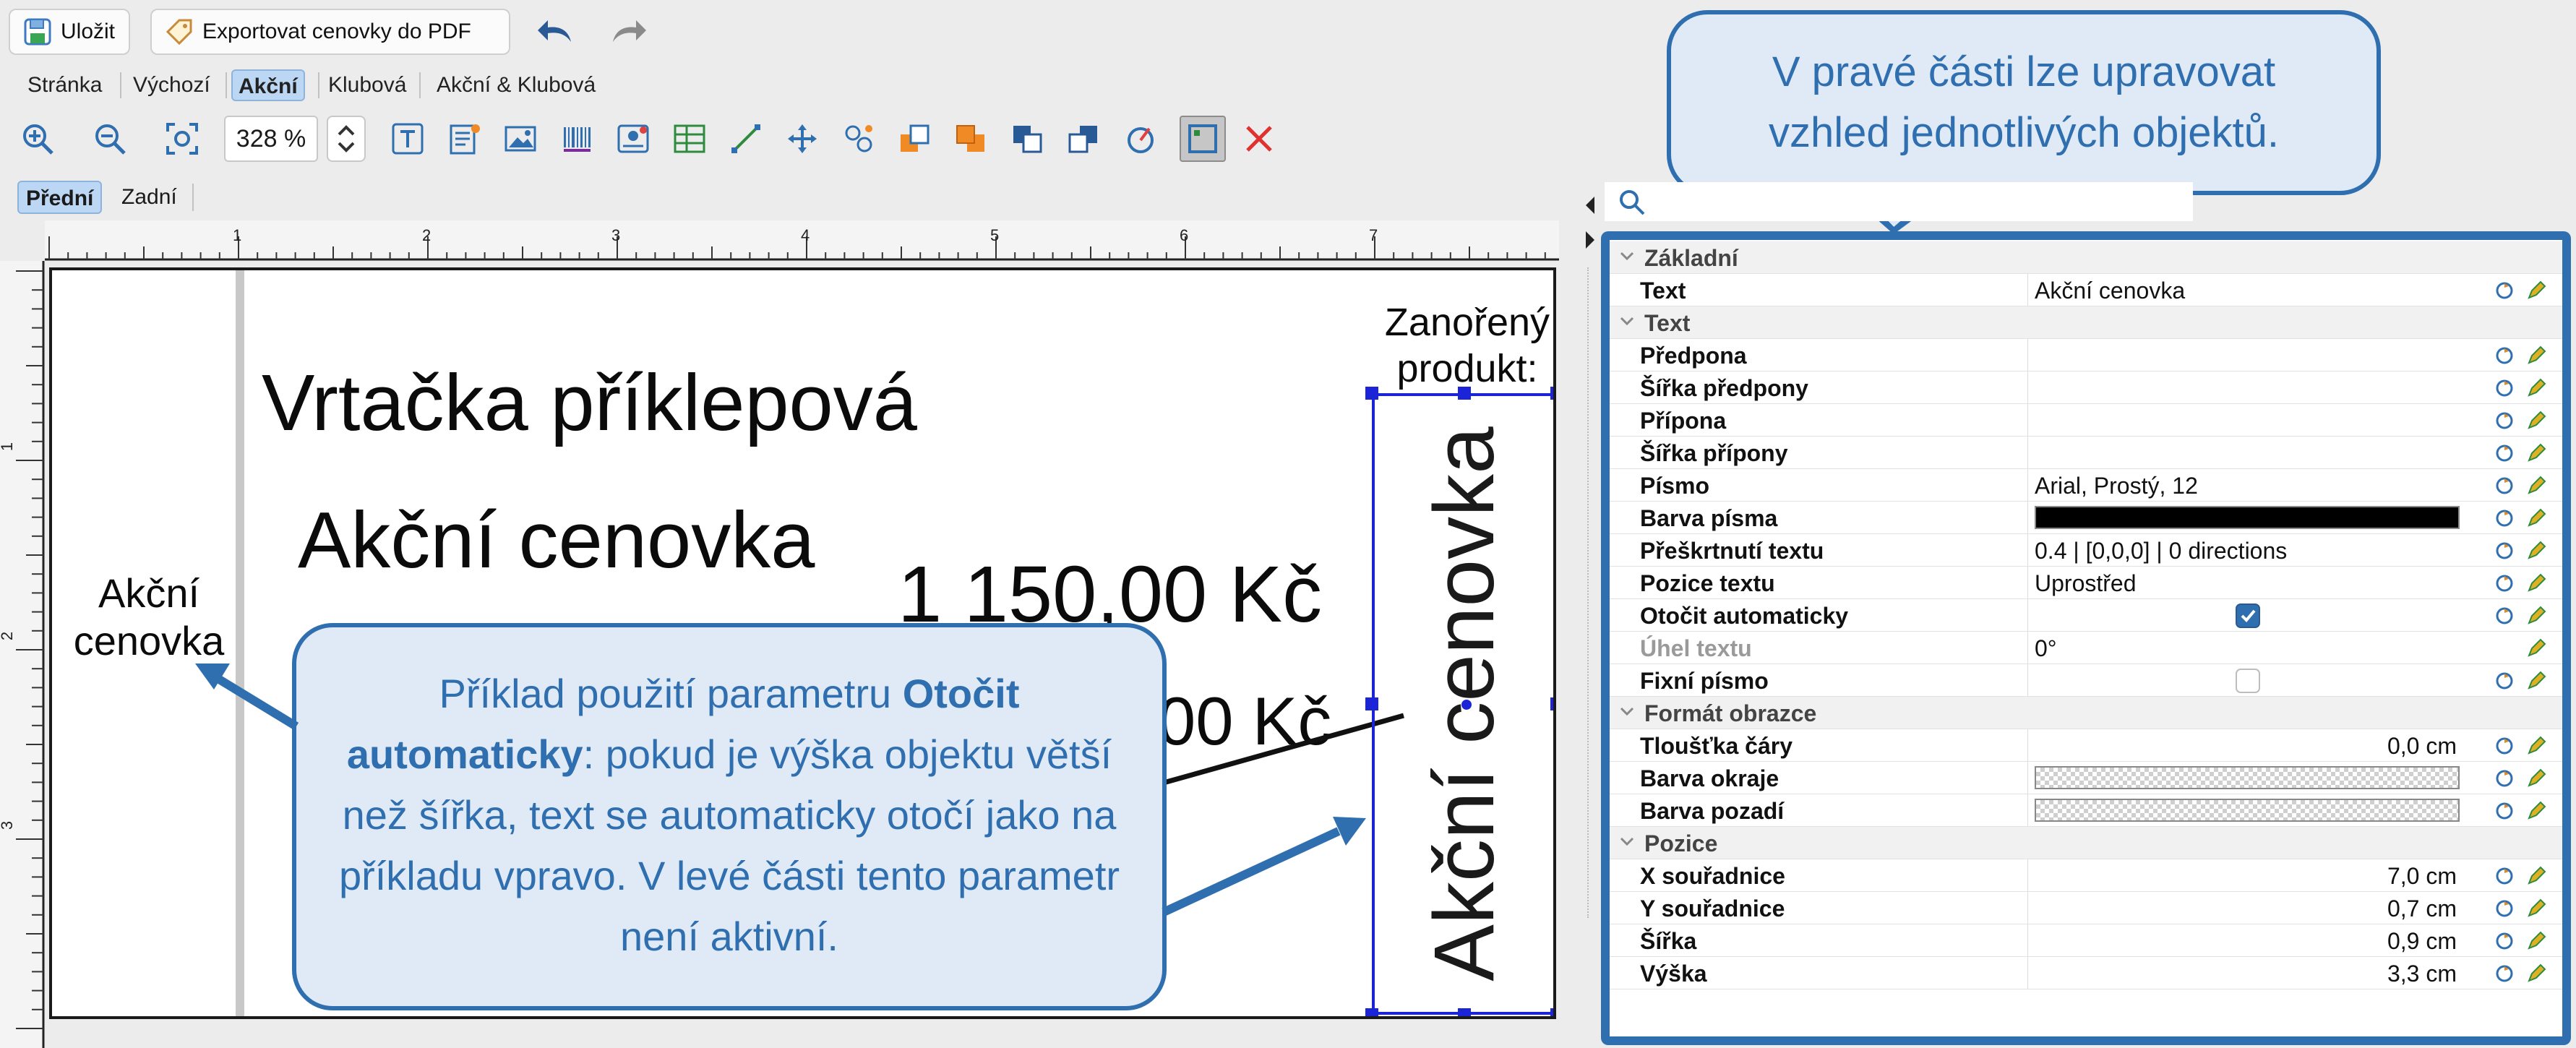  I want to click on property-row: Šířka 0,9 cm, so click(2086, 940).